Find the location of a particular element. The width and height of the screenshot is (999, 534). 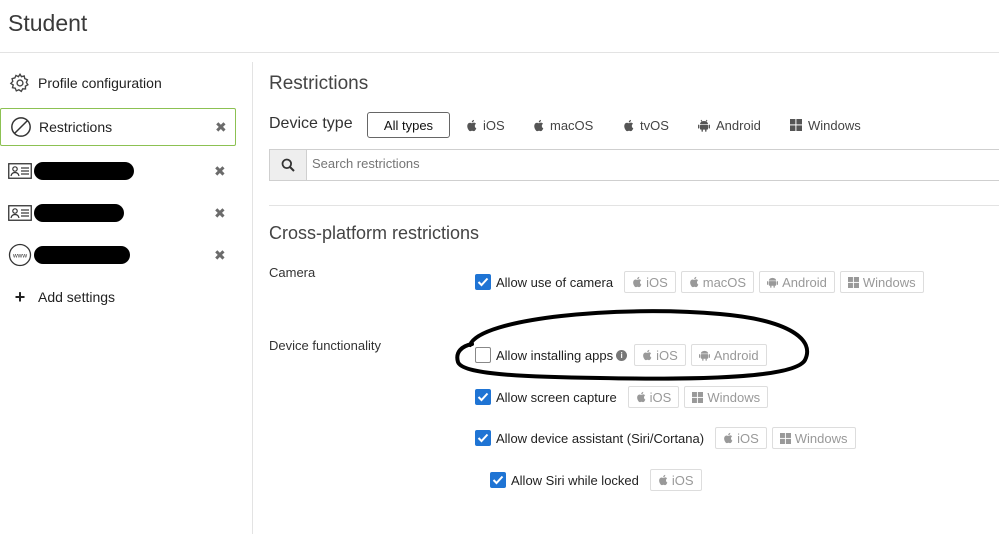

sidebar-item-redacted-2: ✖ is located at coordinates (118, 213).